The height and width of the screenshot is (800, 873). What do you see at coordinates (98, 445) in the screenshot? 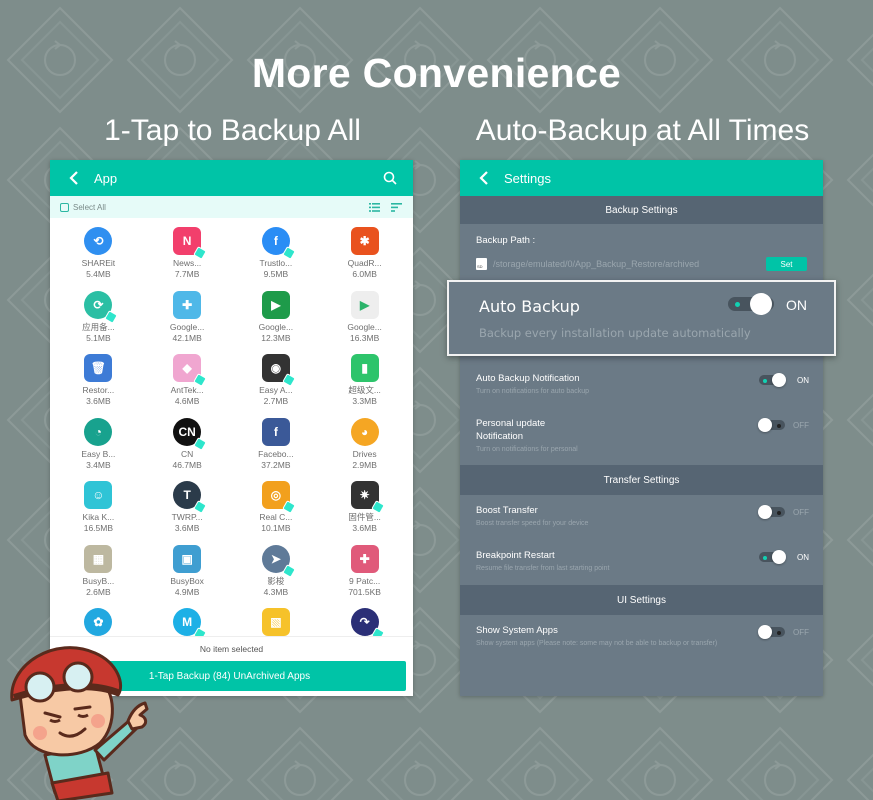
I see `app-item: ◔ Easy B... 3.4MB` at bounding box center [98, 445].